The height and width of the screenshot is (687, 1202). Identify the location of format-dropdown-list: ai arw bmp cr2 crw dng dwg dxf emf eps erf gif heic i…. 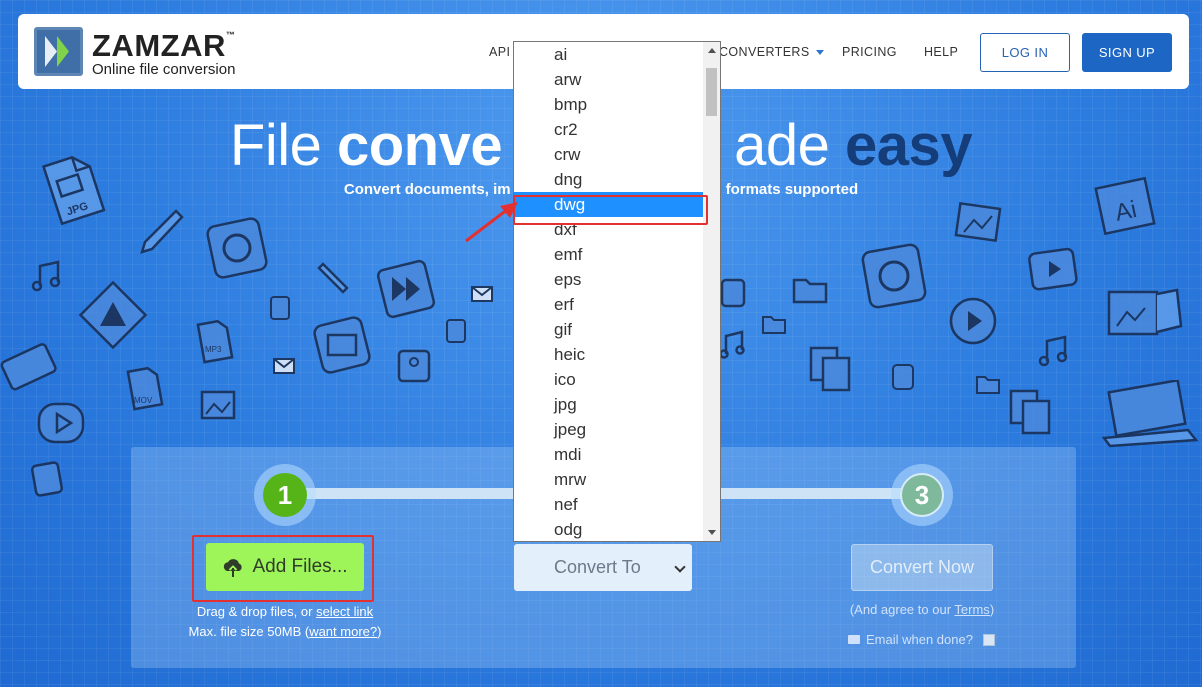
(617, 291).